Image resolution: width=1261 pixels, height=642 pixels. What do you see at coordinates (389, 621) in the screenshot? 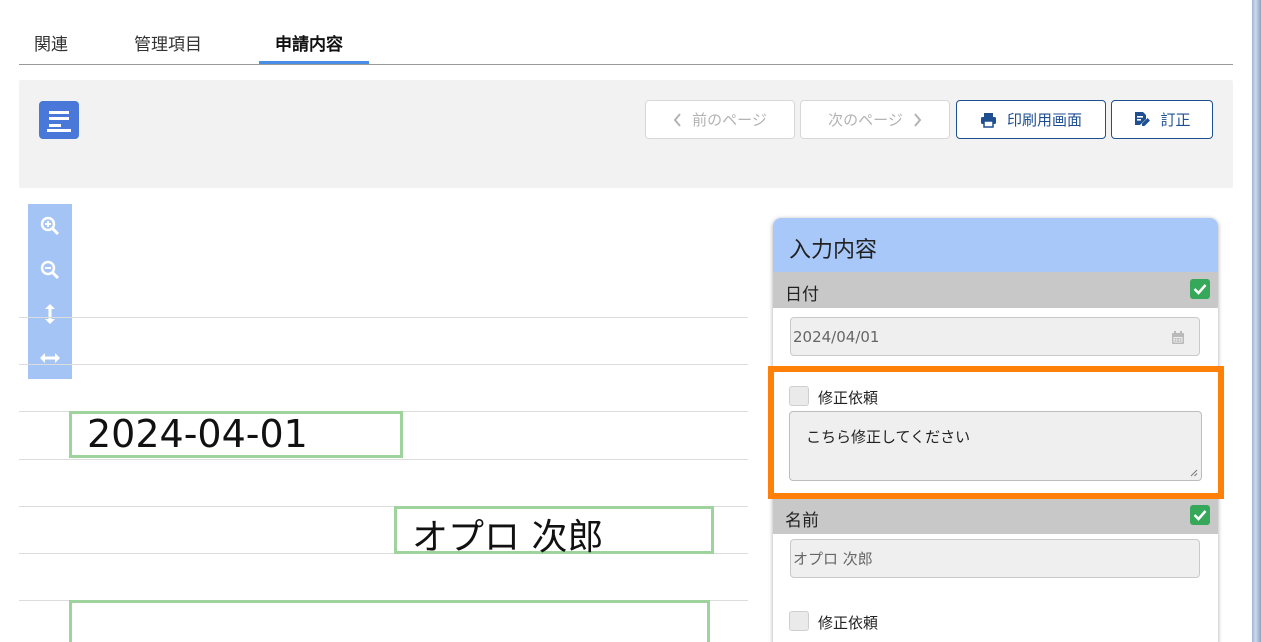
I see `field-box` at bounding box center [389, 621].